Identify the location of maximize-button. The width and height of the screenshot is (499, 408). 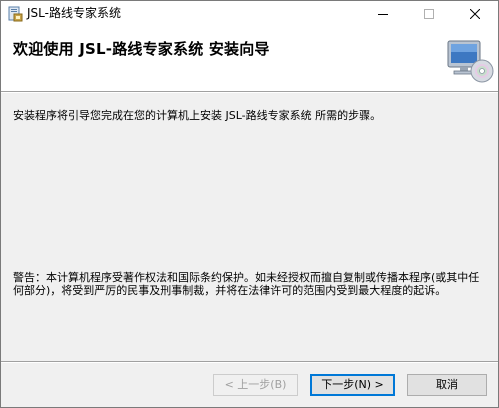
(429, 14).